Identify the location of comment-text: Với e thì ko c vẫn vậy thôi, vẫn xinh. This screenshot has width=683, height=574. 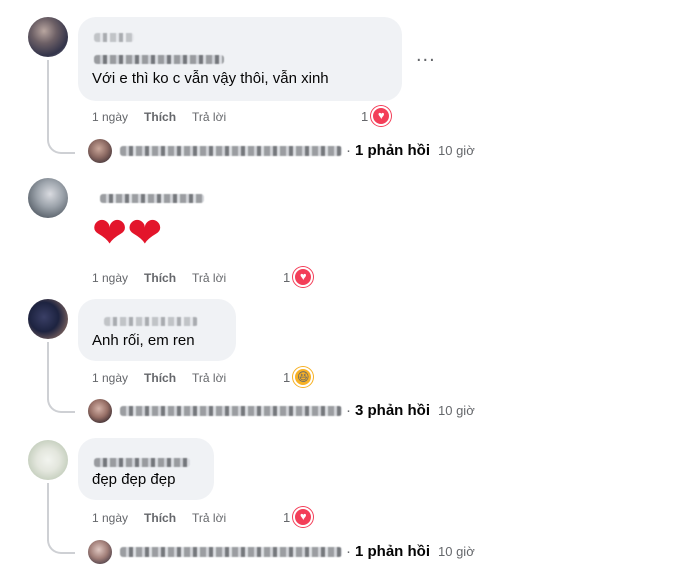
(210, 78).